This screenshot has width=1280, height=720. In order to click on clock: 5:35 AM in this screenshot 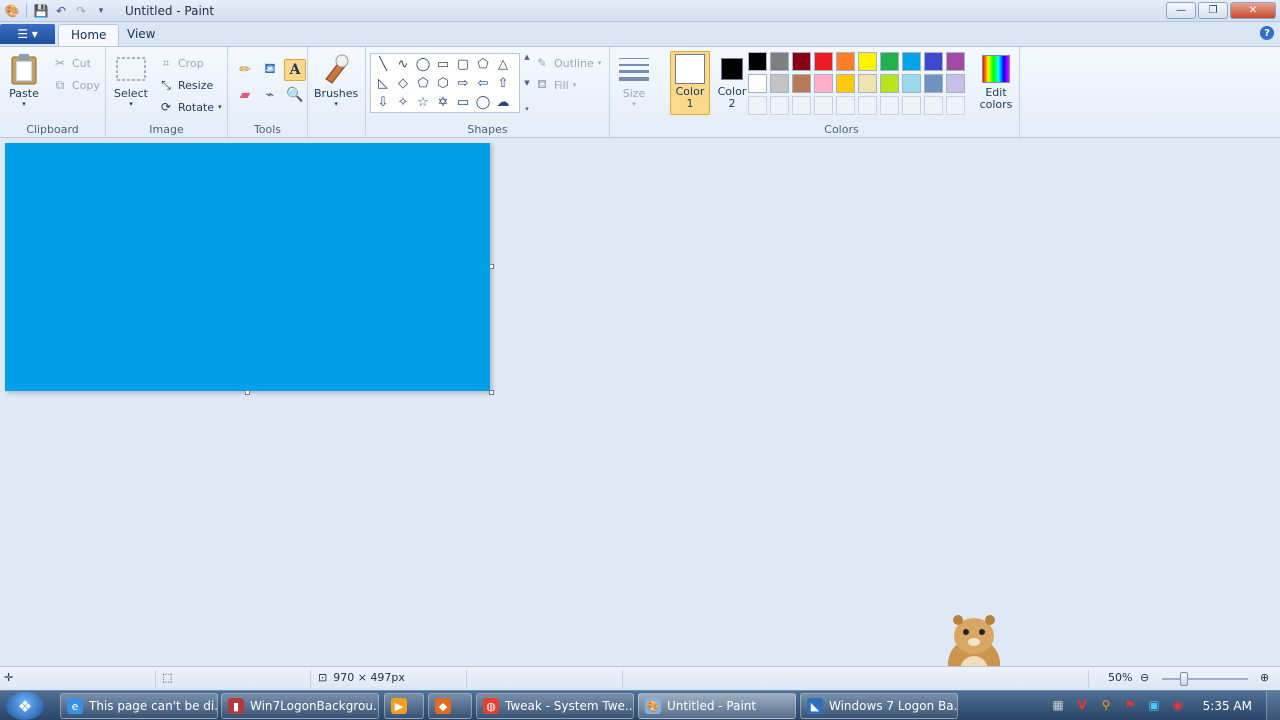, I will do `click(1227, 706)`.